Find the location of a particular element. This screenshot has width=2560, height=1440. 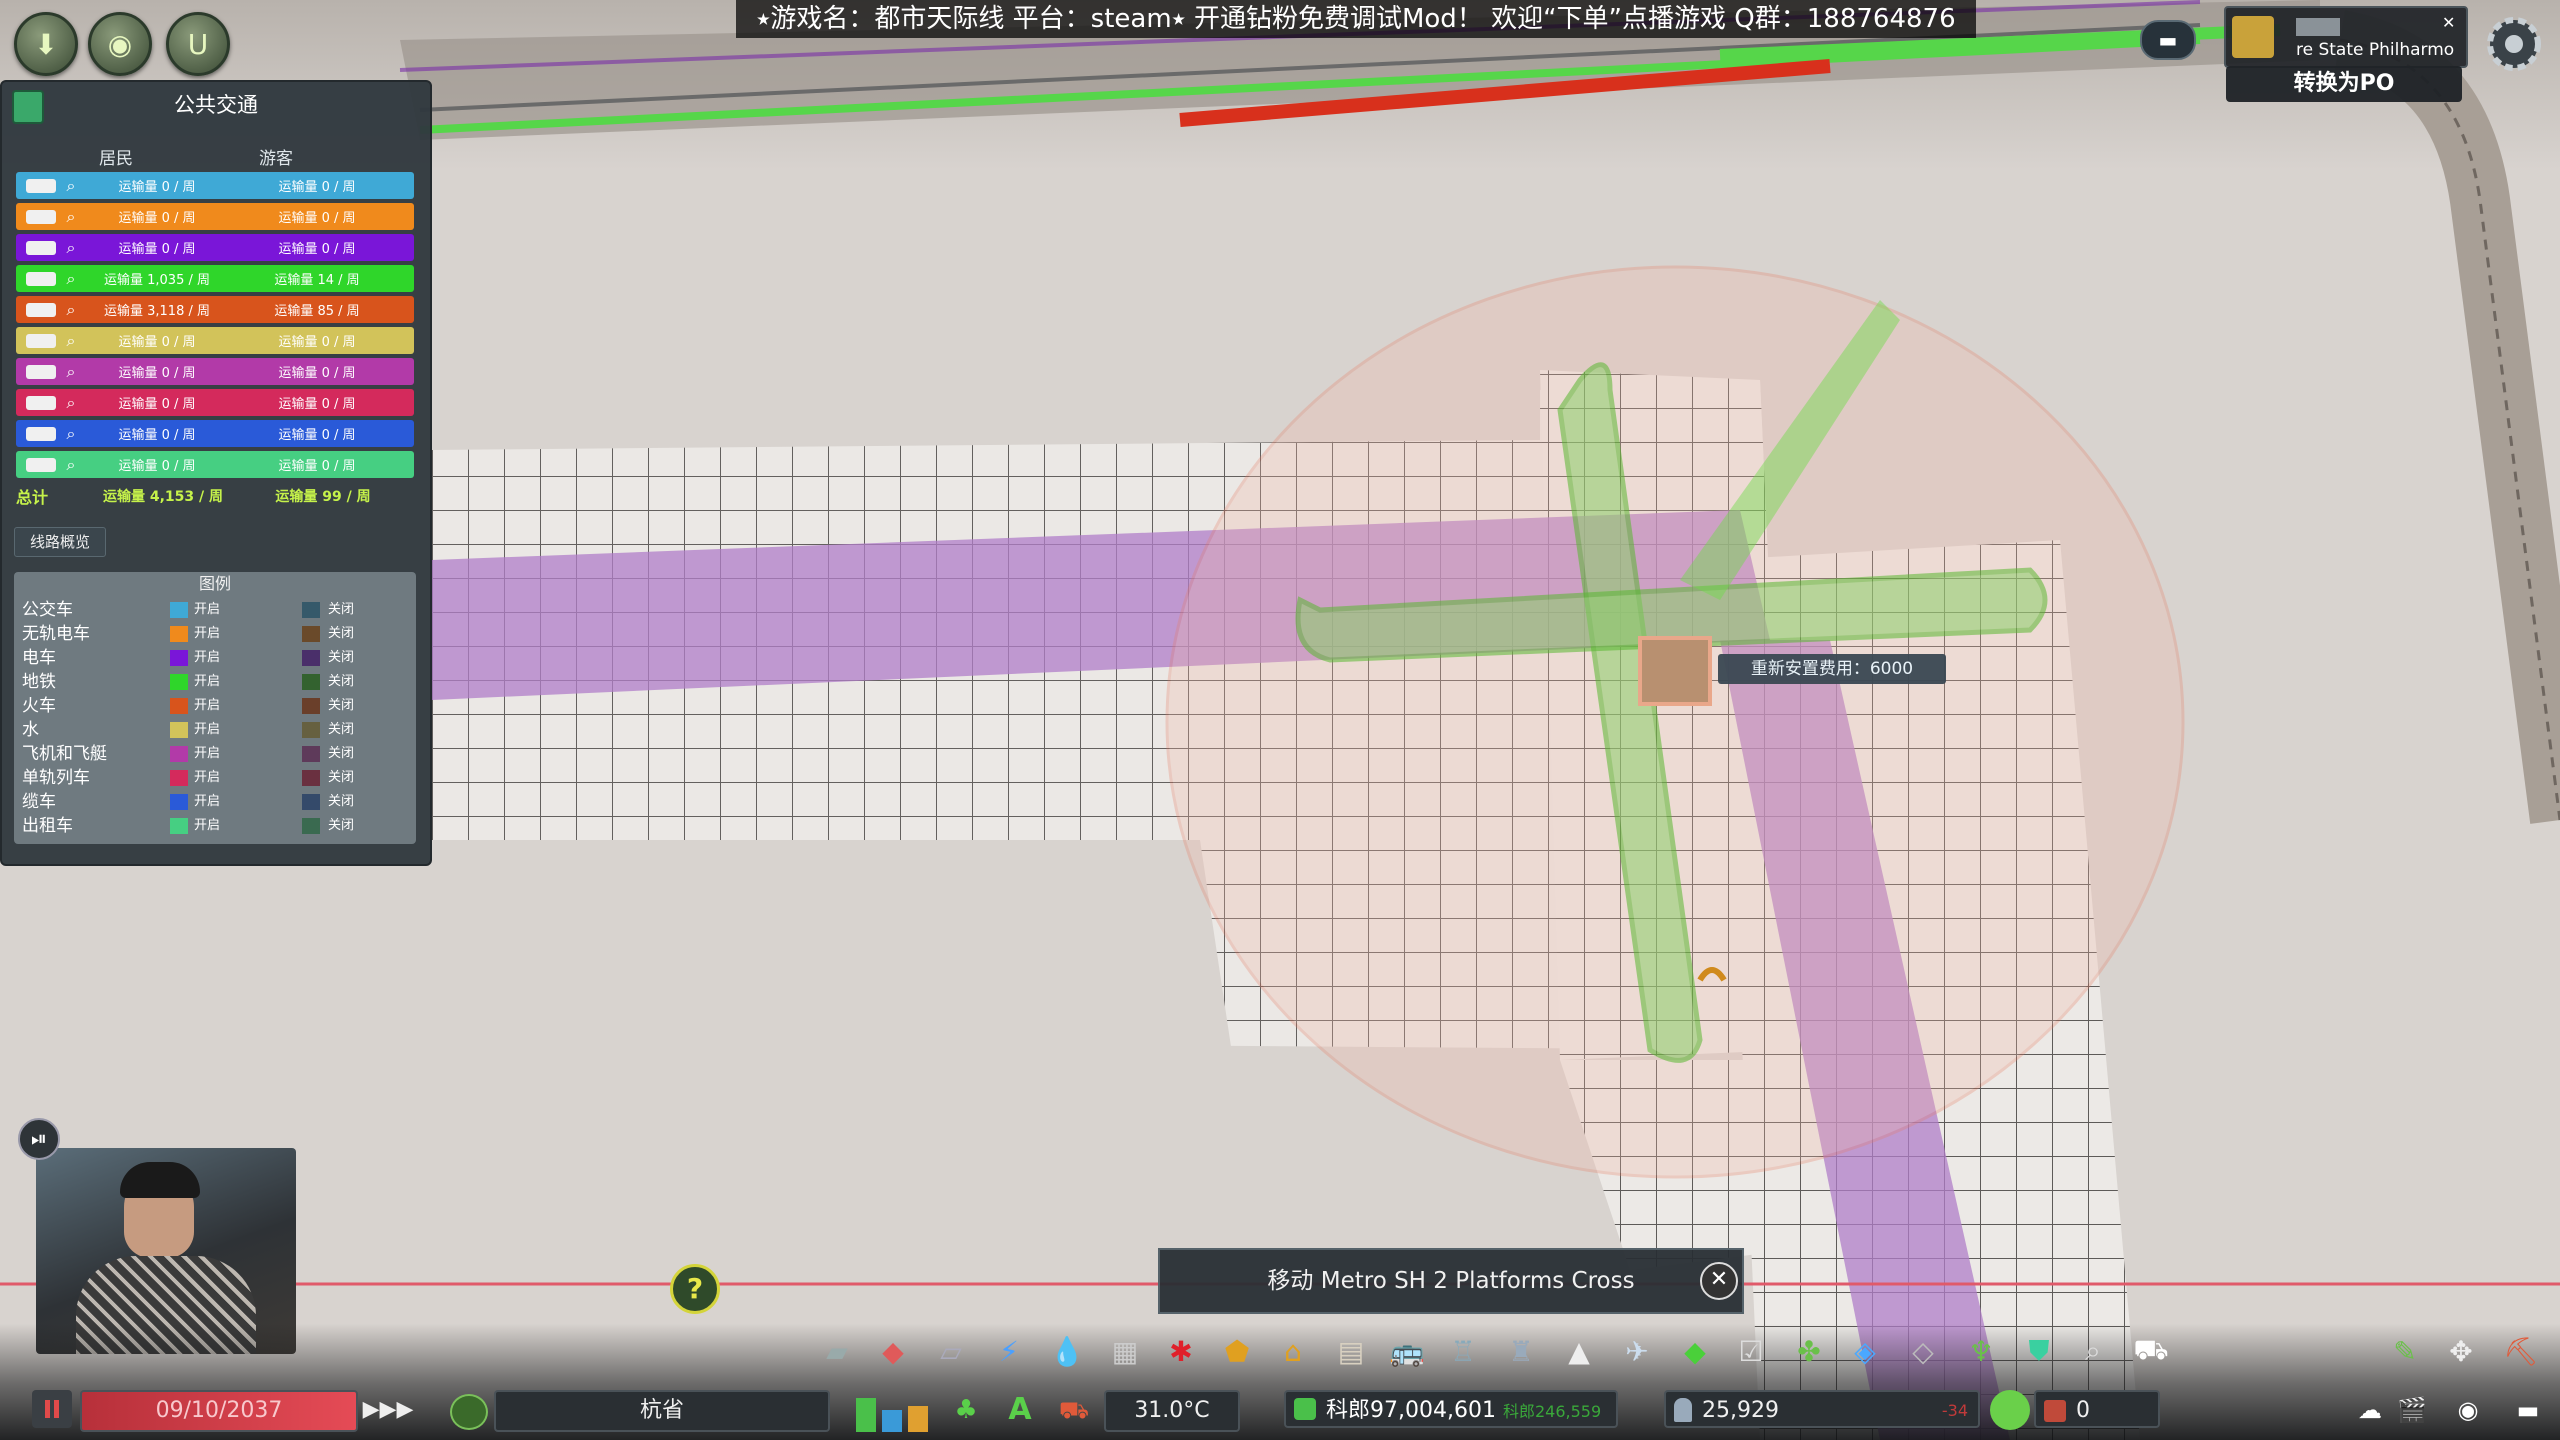

legend-row: 公交车 开启 关闭 is located at coordinates (218, 610).